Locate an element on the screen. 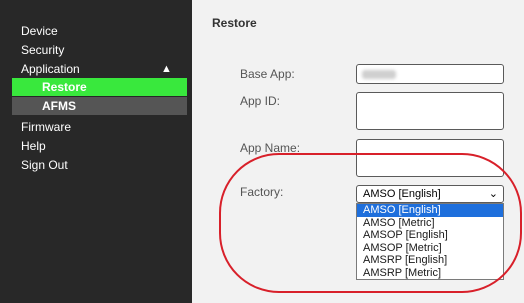 The image size is (524, 303). app-name-label: App Name: is located at coordinates (270, 148).